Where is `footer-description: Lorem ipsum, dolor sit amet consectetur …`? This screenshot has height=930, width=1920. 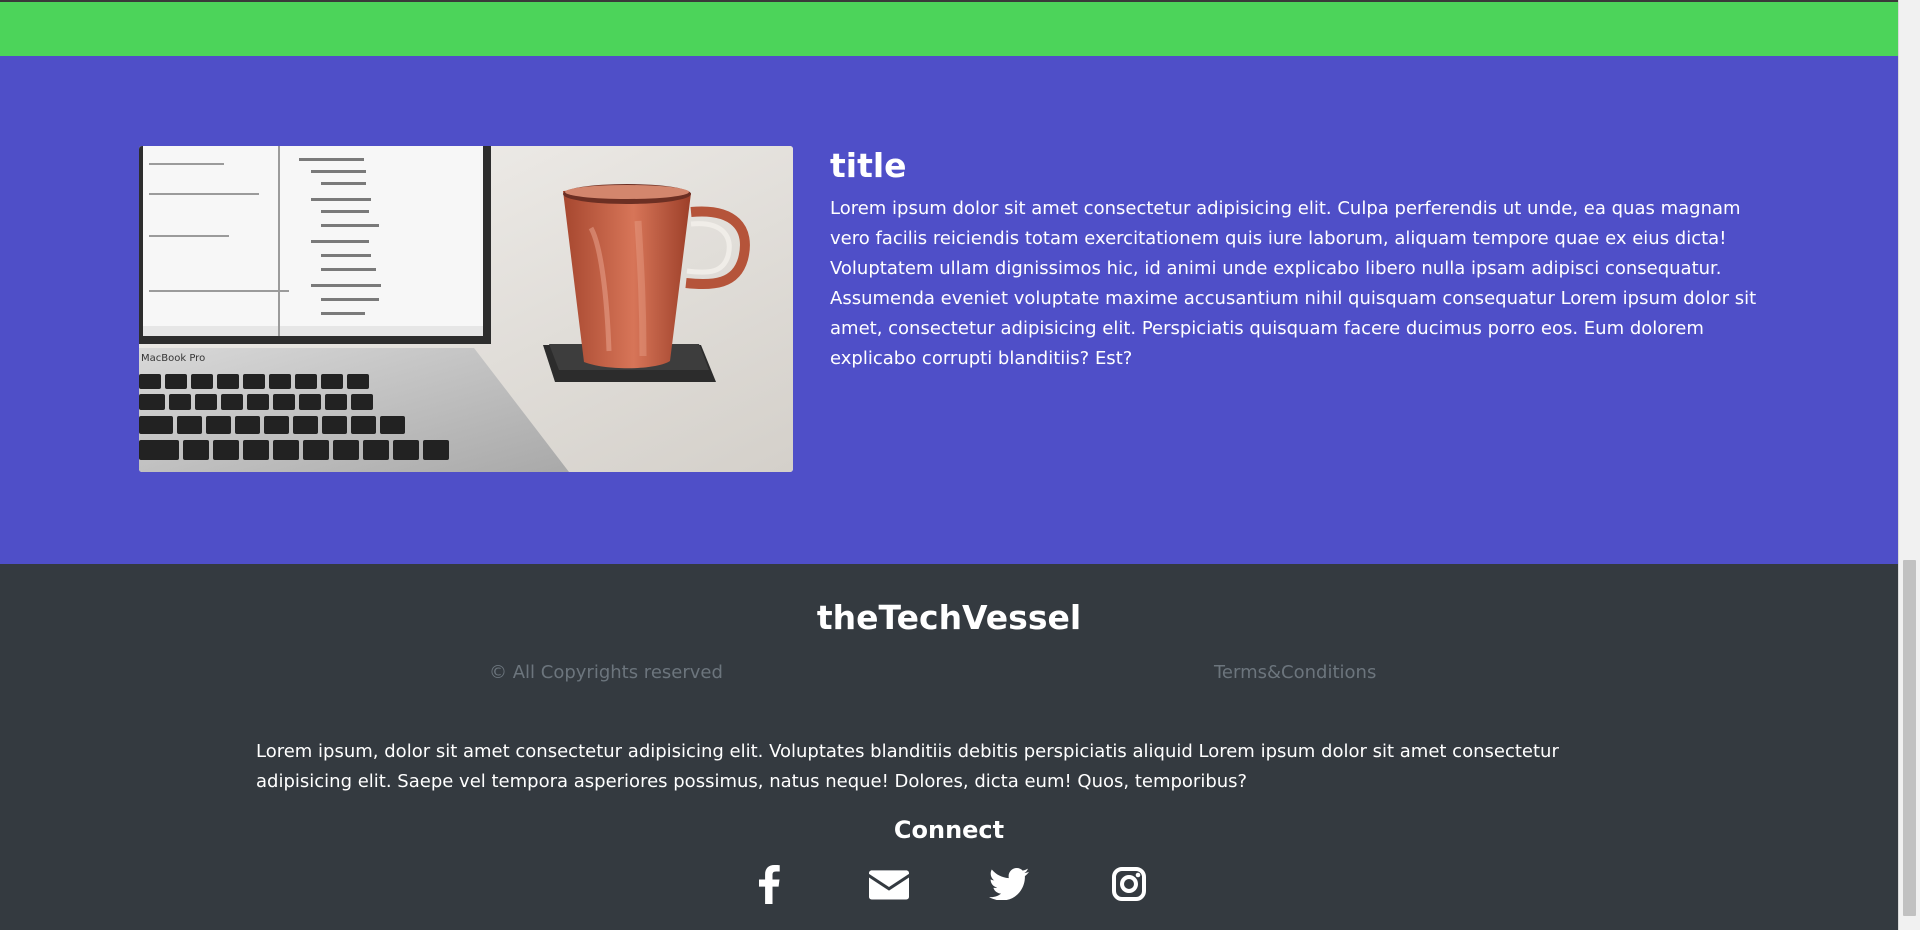 footer-description: Lorem ipsum, dolor sit amet consectetur … is located at coordinates (907, 766).